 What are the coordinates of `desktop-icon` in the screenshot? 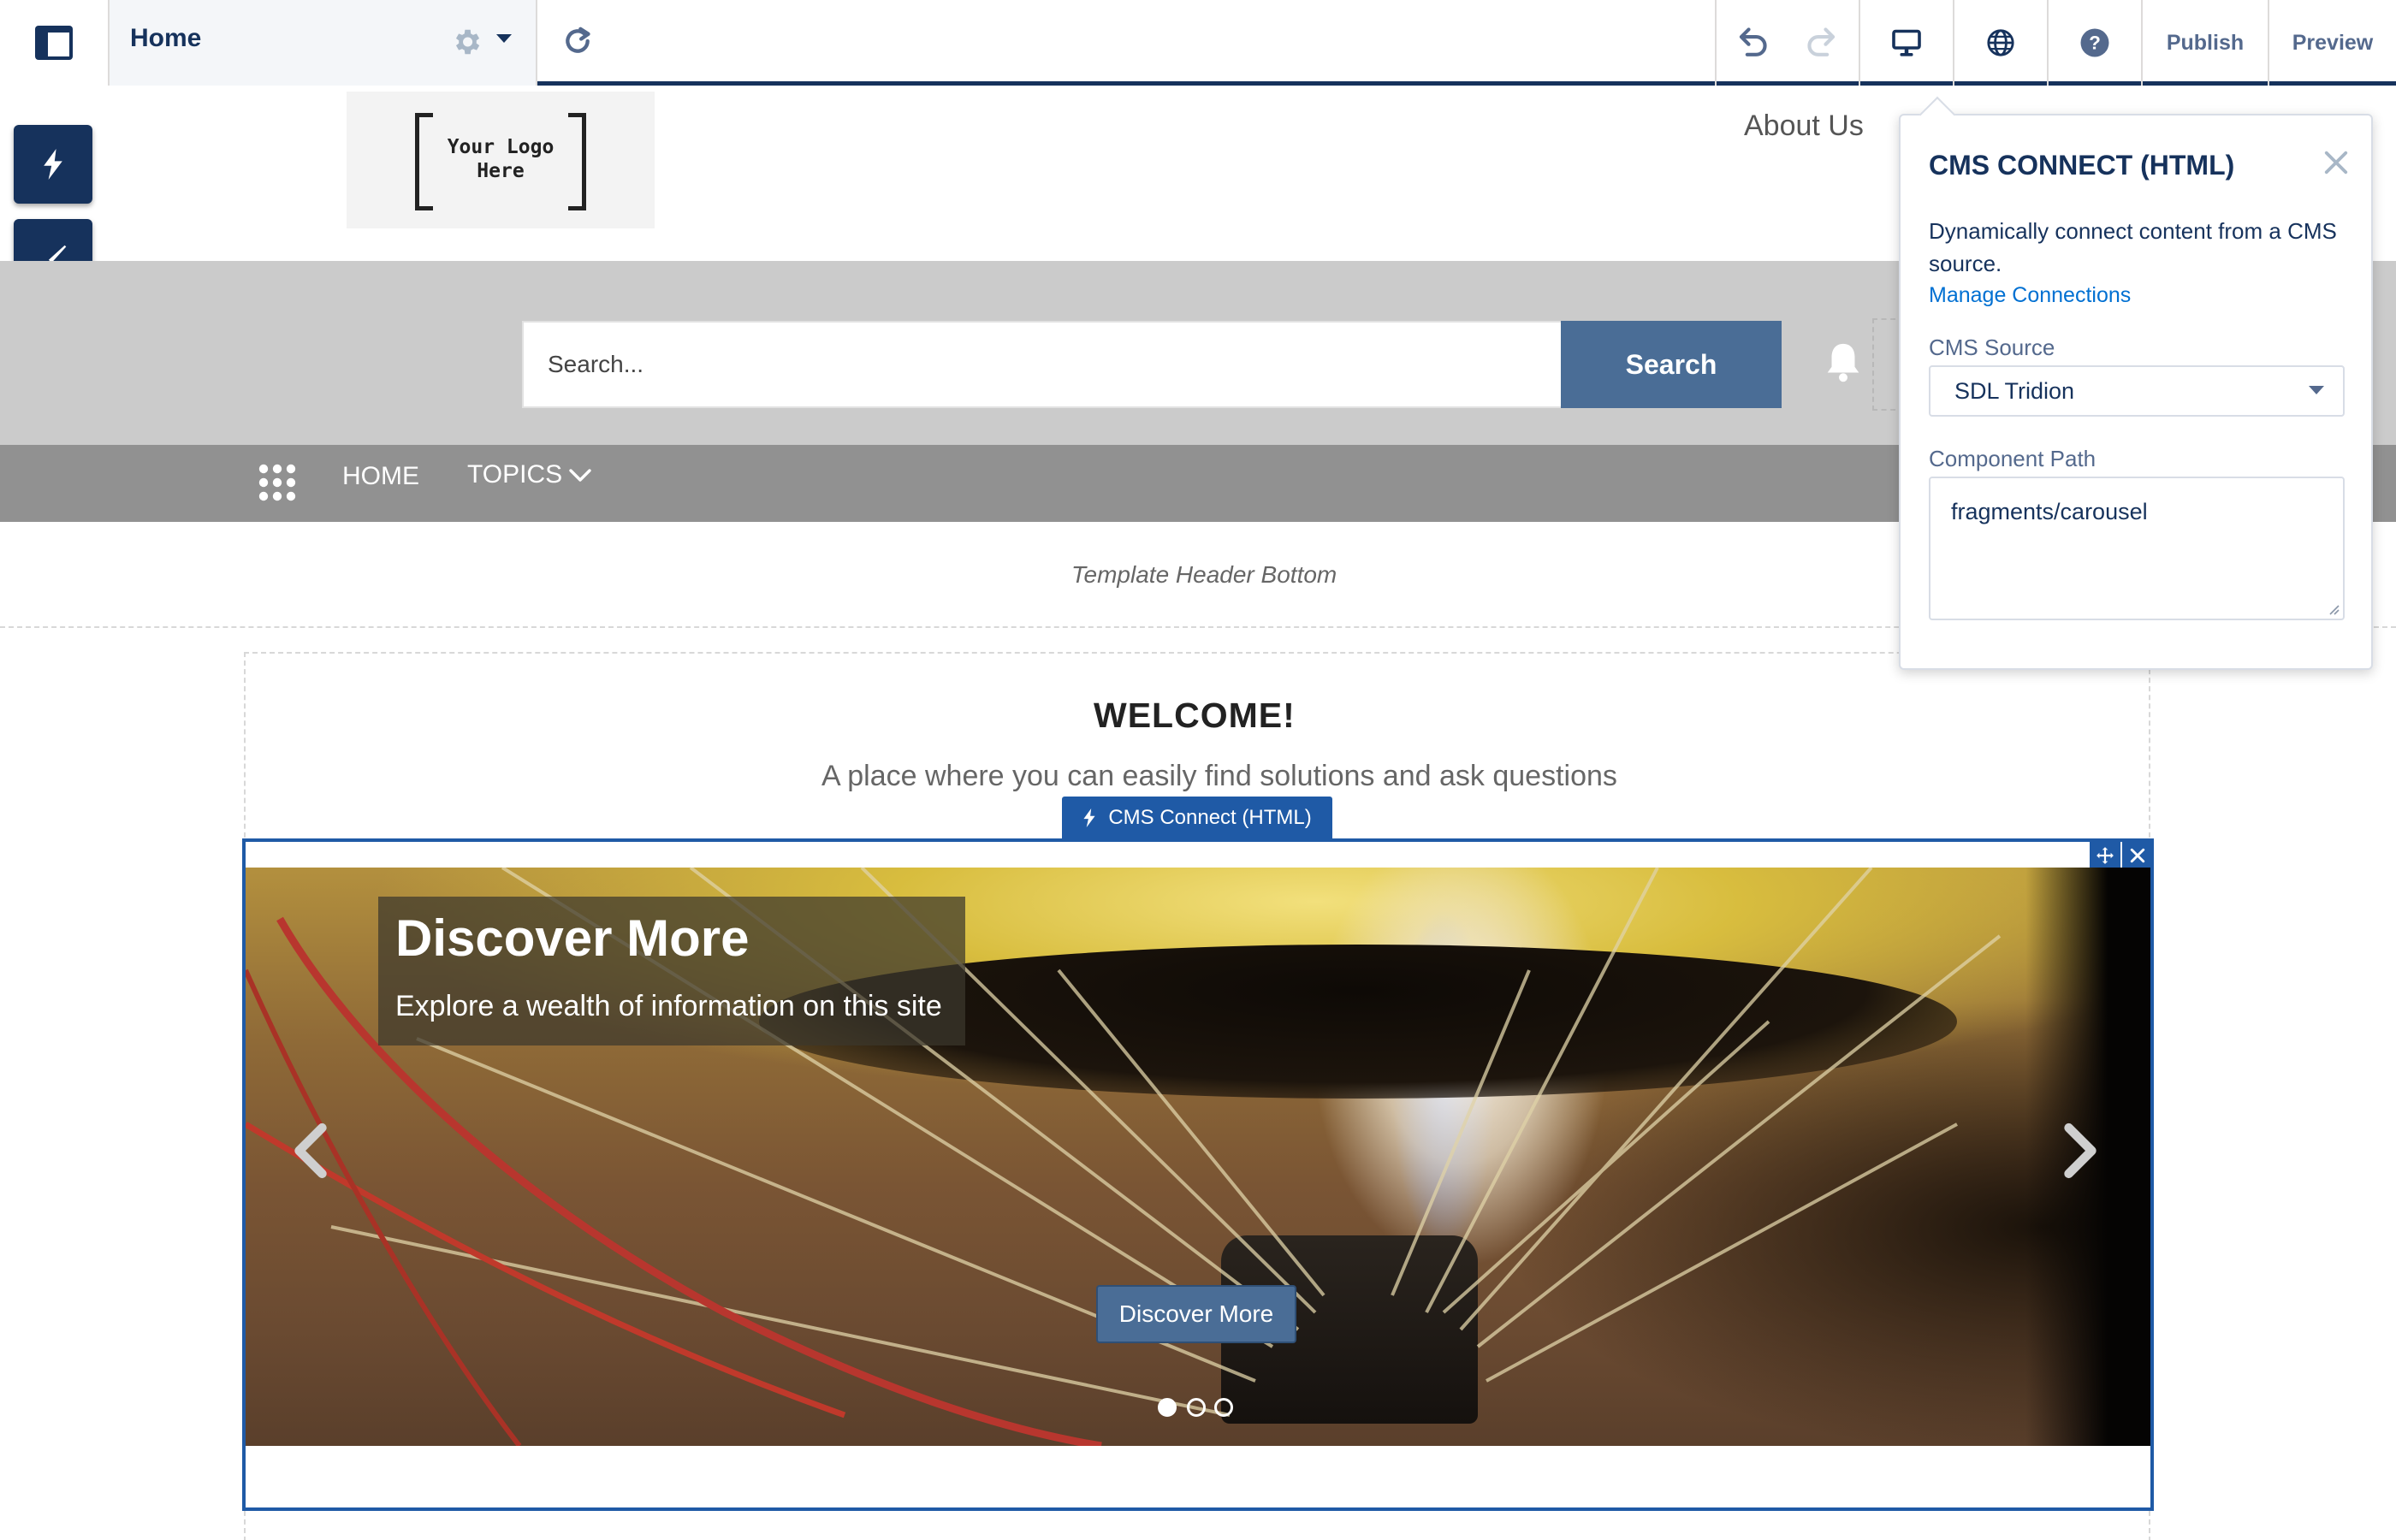 It's located at (1906, 42).